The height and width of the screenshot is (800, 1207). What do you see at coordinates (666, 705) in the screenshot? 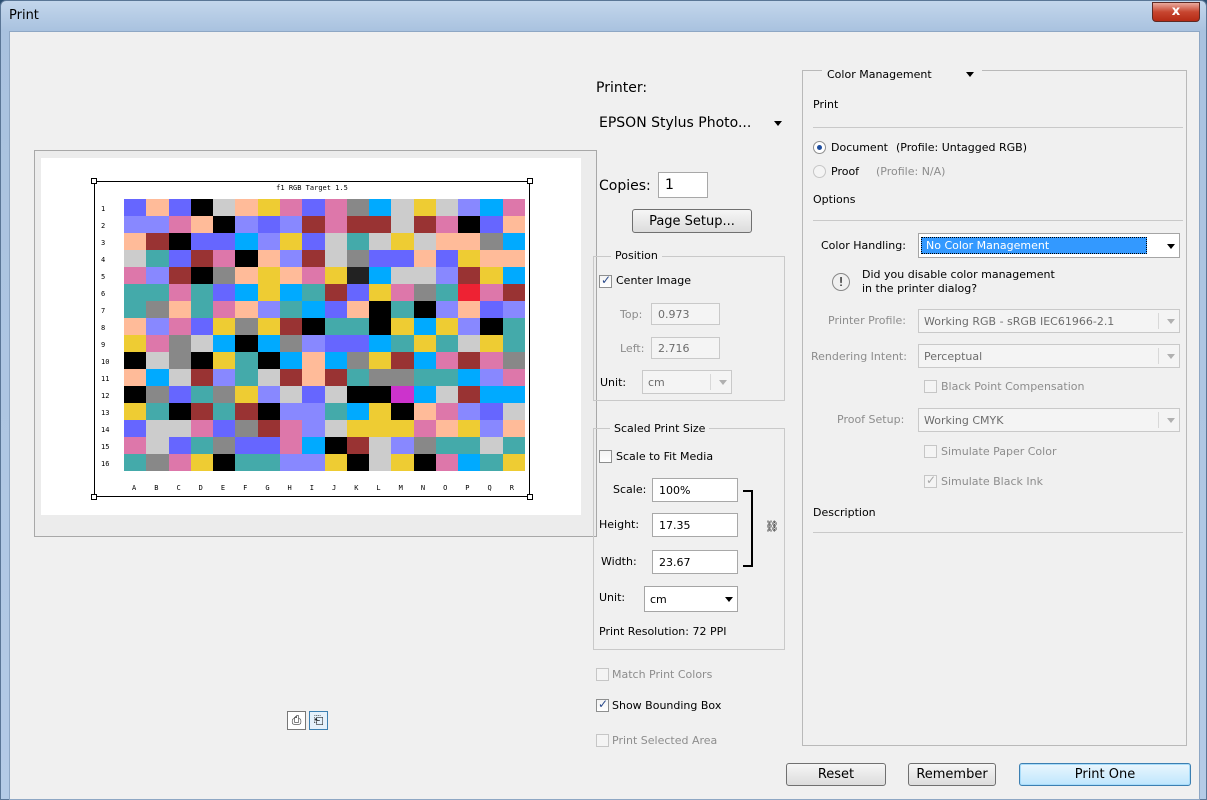
I see `show-bounding-box-label: Show Bounding Box` at bounding box center [666, 705].